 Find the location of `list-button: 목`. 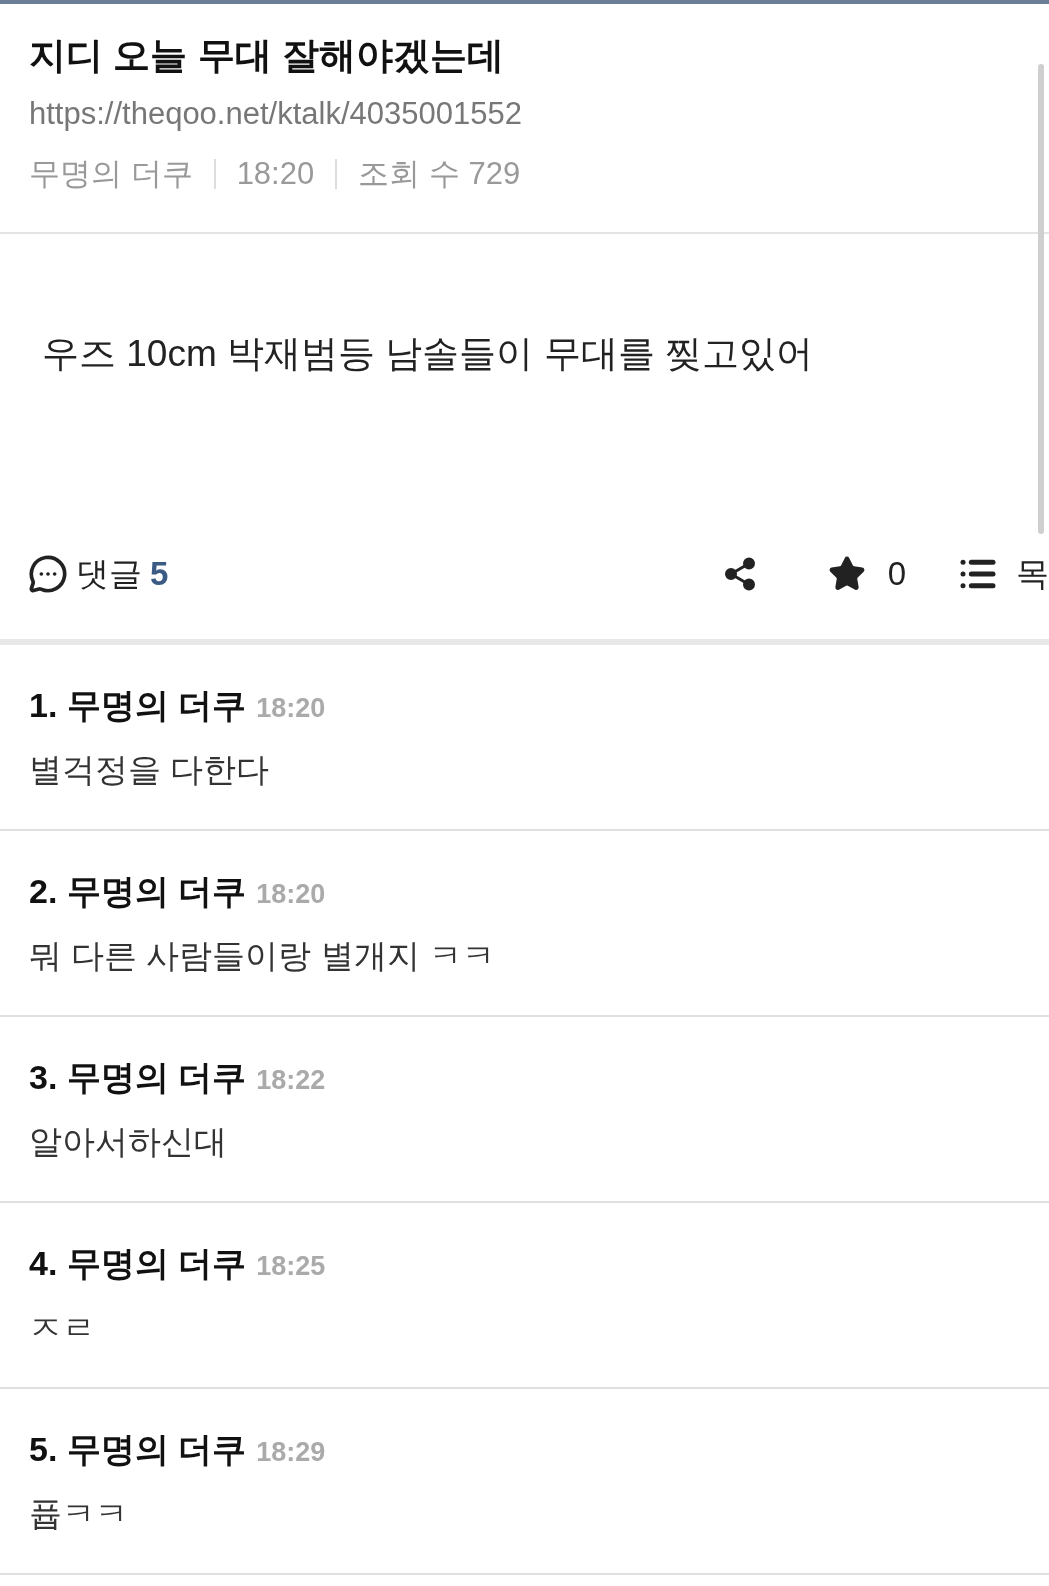

list-button: 목 is located at coordinates (1003, 574).